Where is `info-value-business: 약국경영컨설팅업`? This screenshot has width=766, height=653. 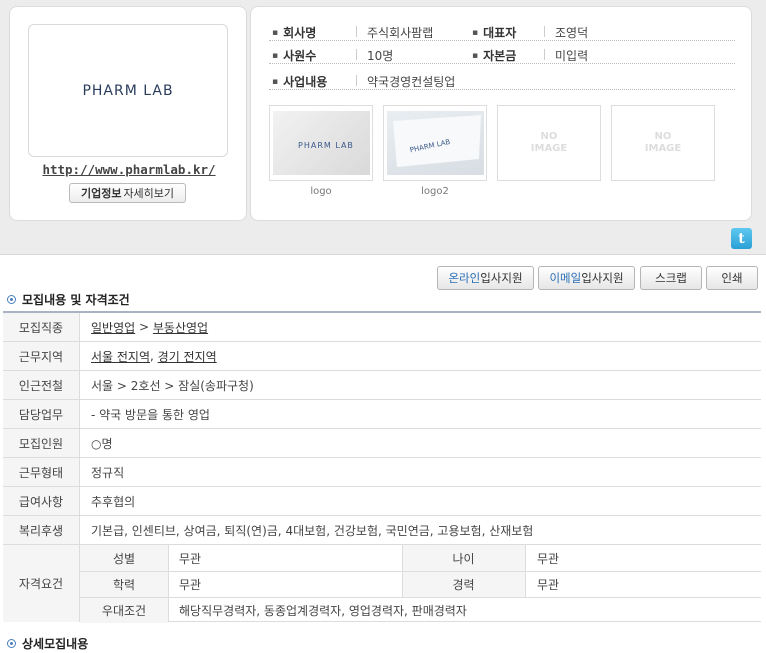
info-value-business: 약국경영컨설팅업 is located at coordinates (411, 82).